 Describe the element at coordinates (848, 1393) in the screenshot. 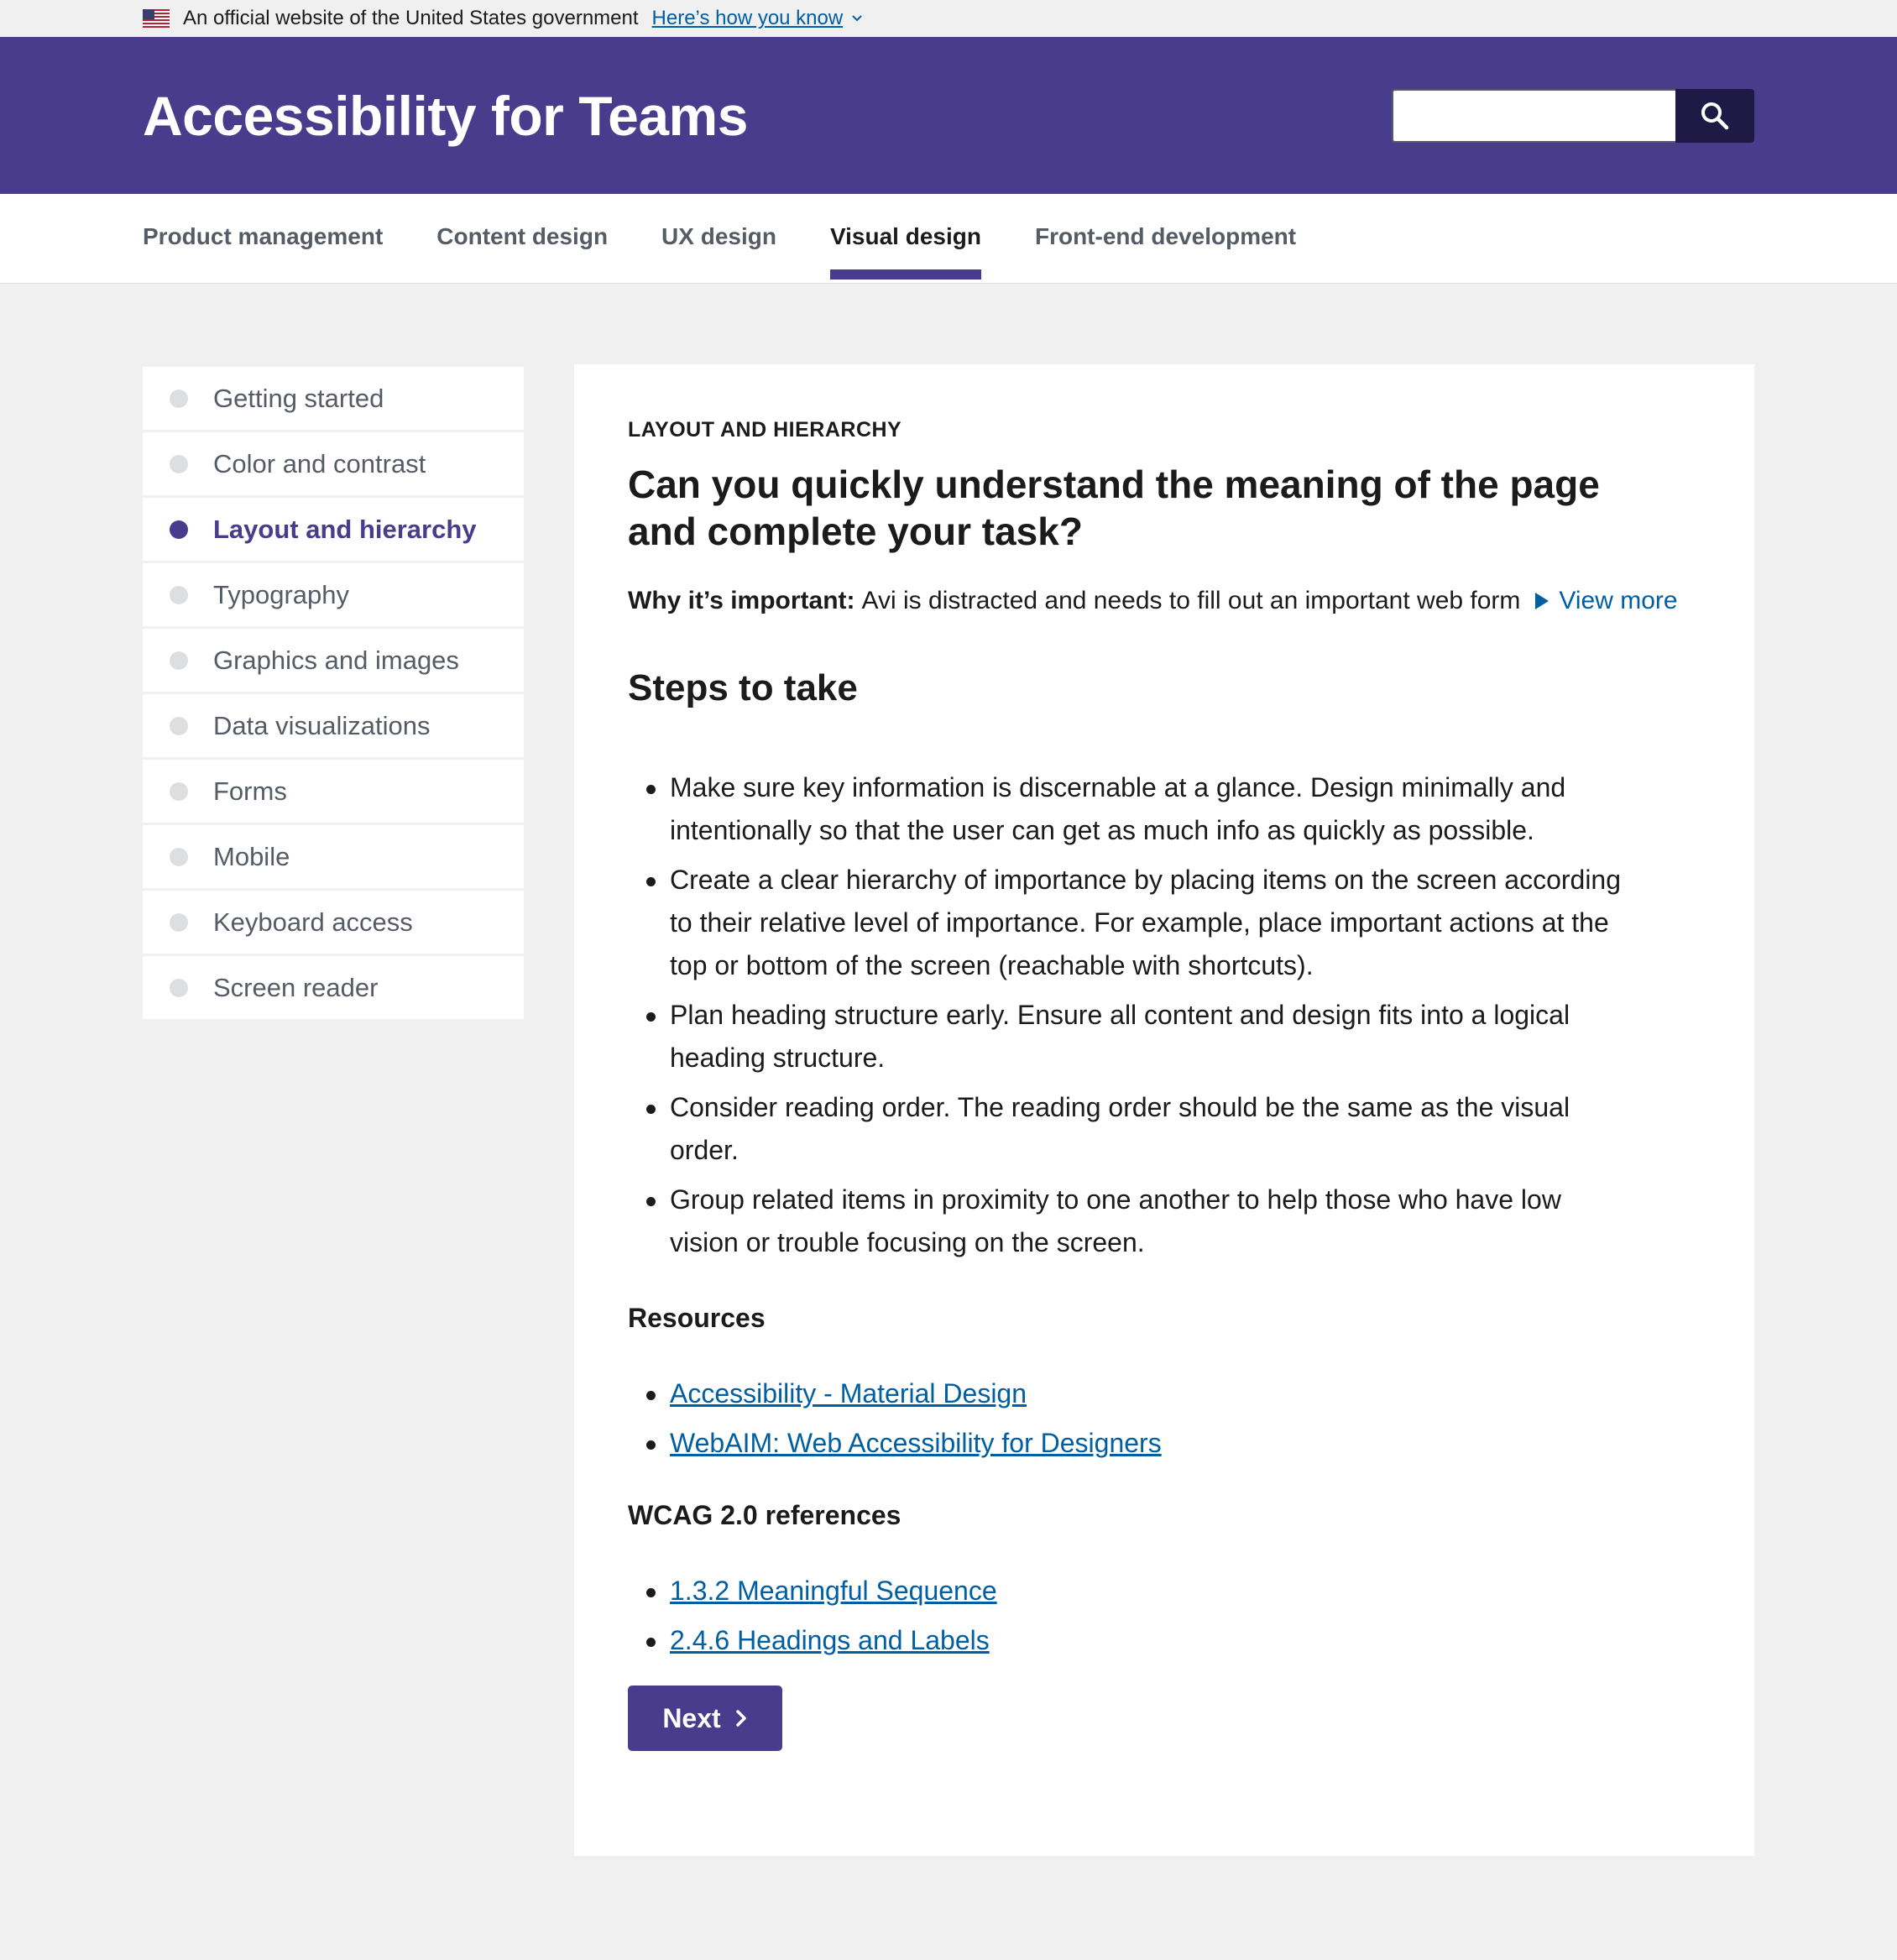

I see `resource-link-material-design: Accessibility - Material Design` at that location.